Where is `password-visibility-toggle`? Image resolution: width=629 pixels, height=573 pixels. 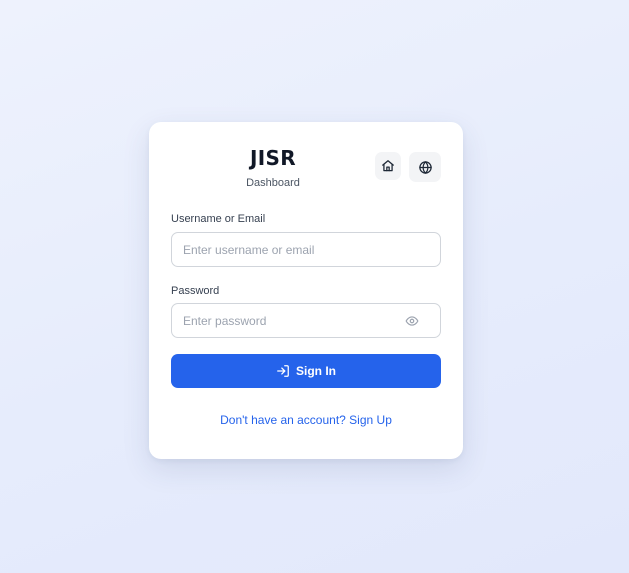 password-visibility-toggle is located at coordinates (412, 321).